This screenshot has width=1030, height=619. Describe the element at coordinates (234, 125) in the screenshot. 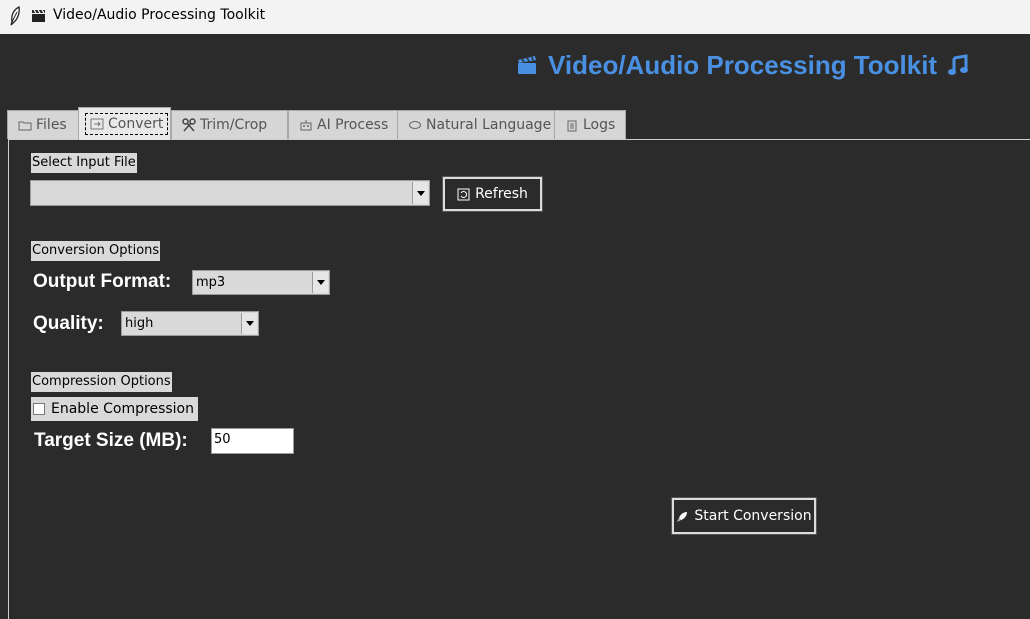

I see `tab-trim-crop-label: Trim/Crop` at that location.